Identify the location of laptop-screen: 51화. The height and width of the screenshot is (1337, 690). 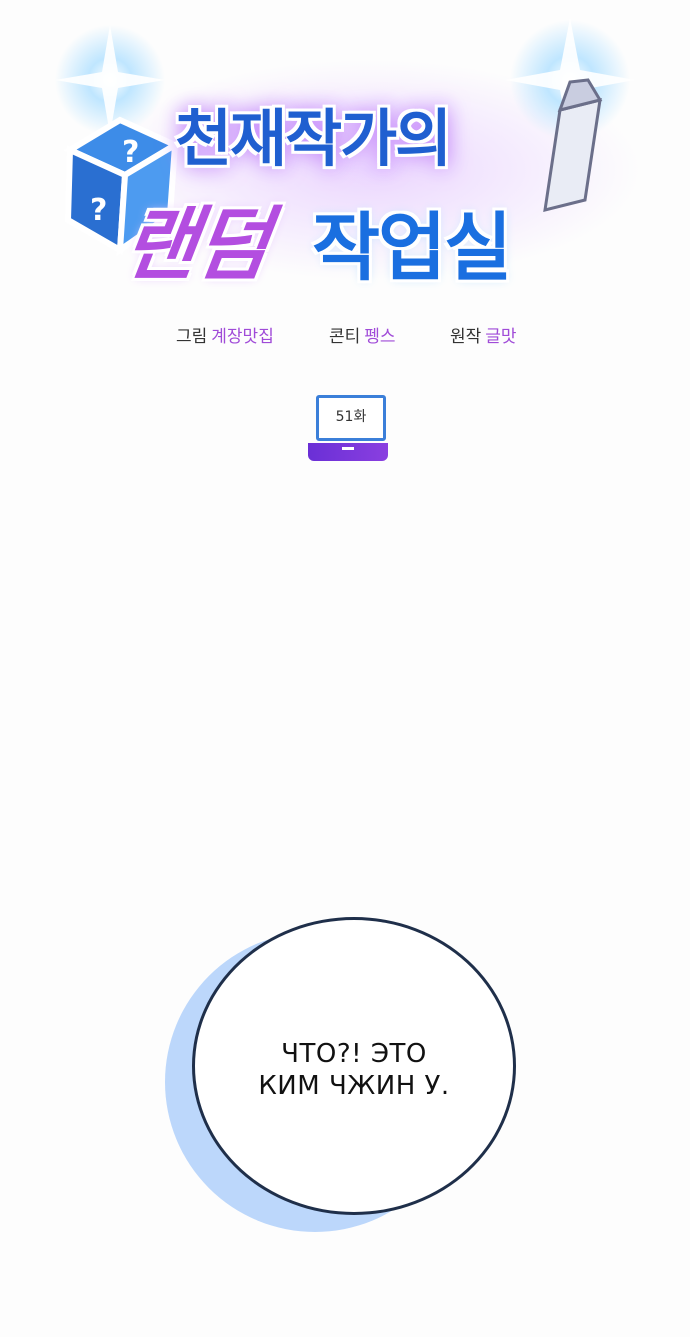
(351, 418).